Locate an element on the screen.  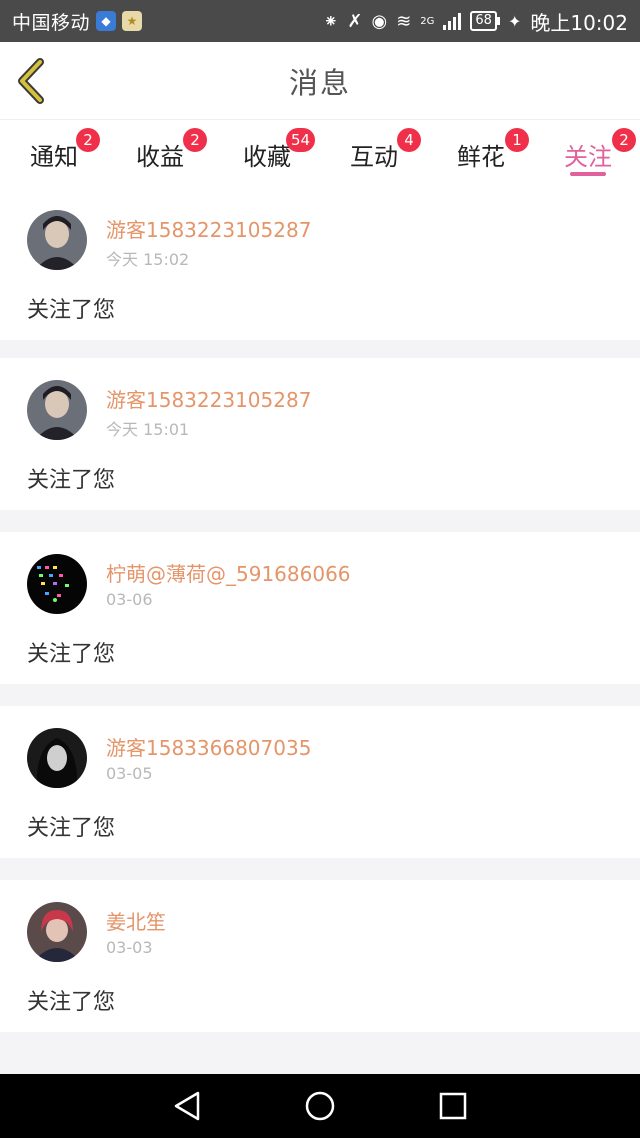
nav-back-button is located at coordinates (187, 1106).